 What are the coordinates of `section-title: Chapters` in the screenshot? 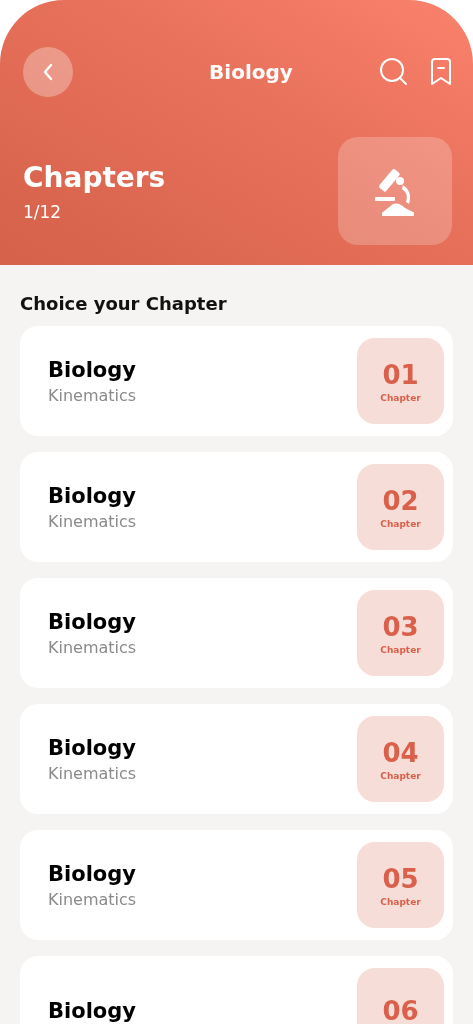 It's located at (94, 177).